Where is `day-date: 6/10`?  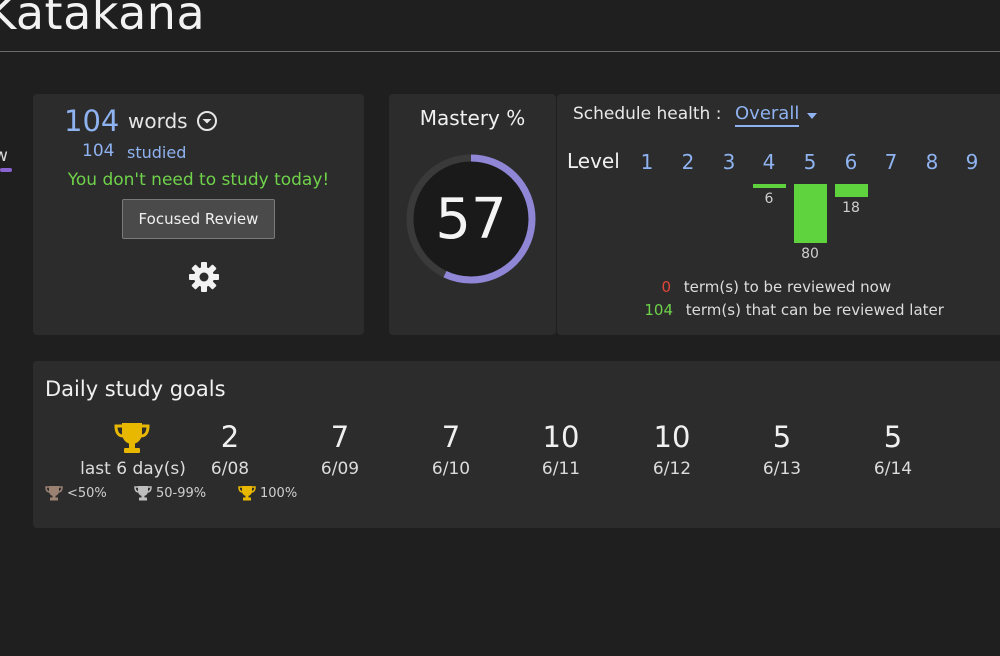
day-date: 6/10 is located at coordinates (451, 469).